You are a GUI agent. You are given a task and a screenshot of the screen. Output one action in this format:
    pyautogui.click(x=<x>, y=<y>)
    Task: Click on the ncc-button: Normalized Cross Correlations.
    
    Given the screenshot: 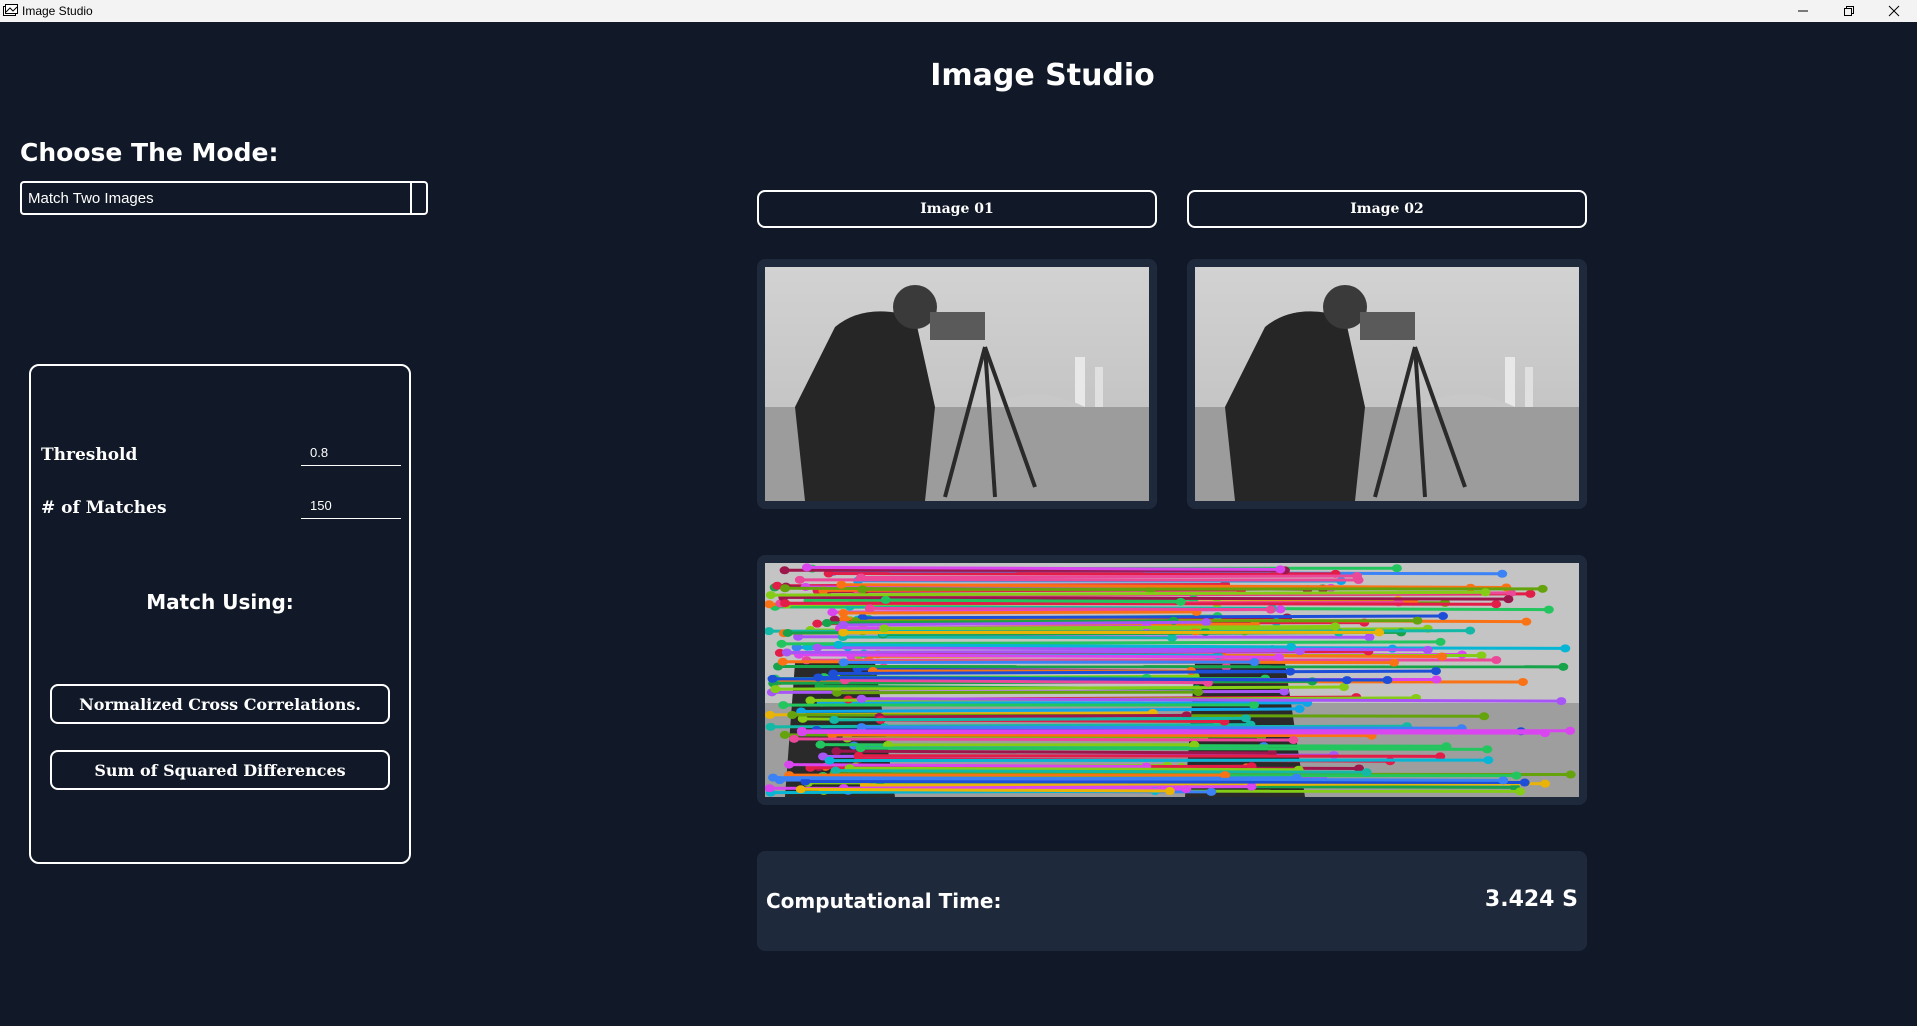 What is the action you would take?
    pyautogui.click(x=220, y=704)
    